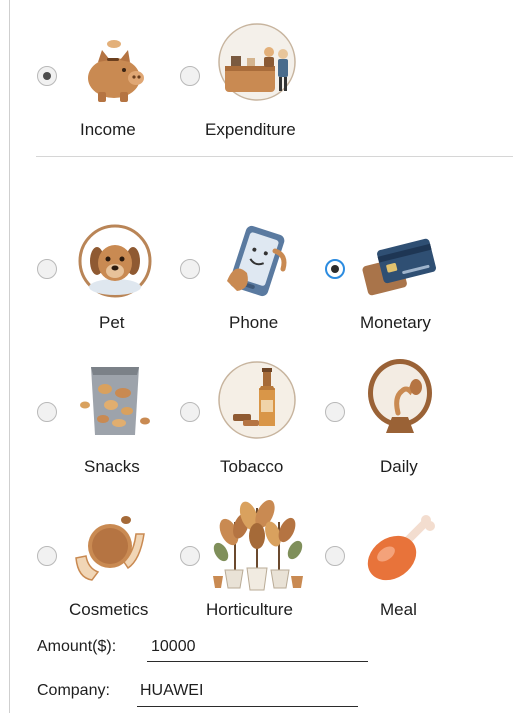 This screenshot has height=713, width=513. I want to click on amount-label: Amount($):, so click(77, 646).